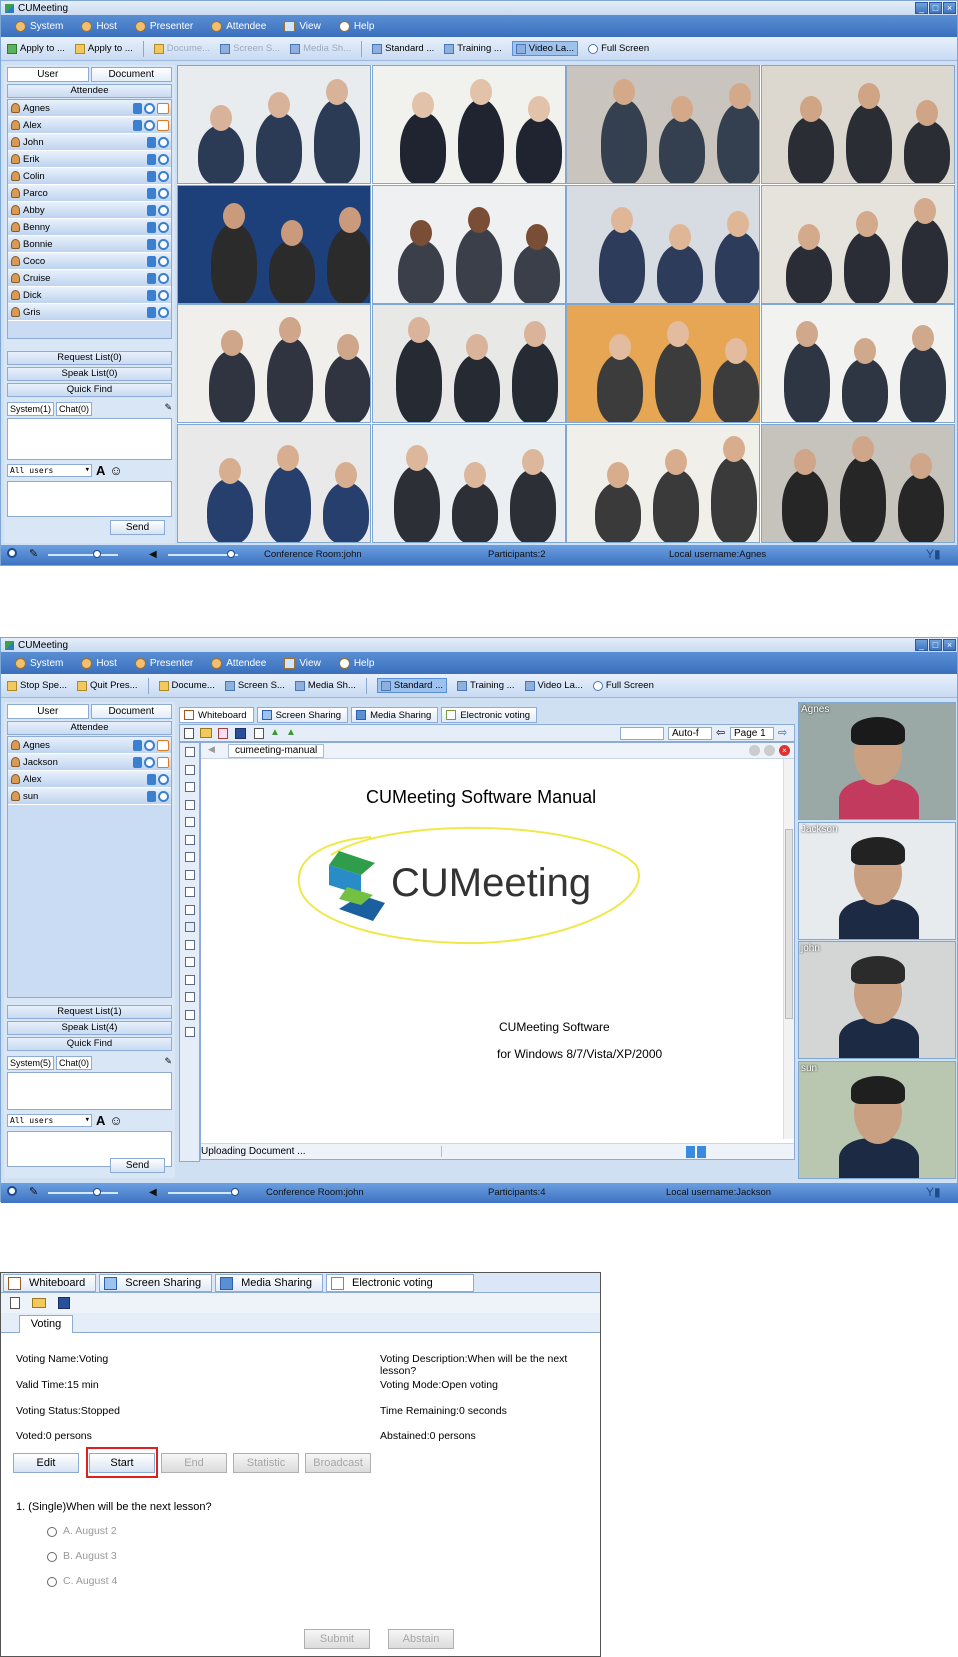 This screenshot has height=1657, width=958. Describe the element at coordinates (97, 554) in the screenshot. I see `mic-volume-handle` at that location.